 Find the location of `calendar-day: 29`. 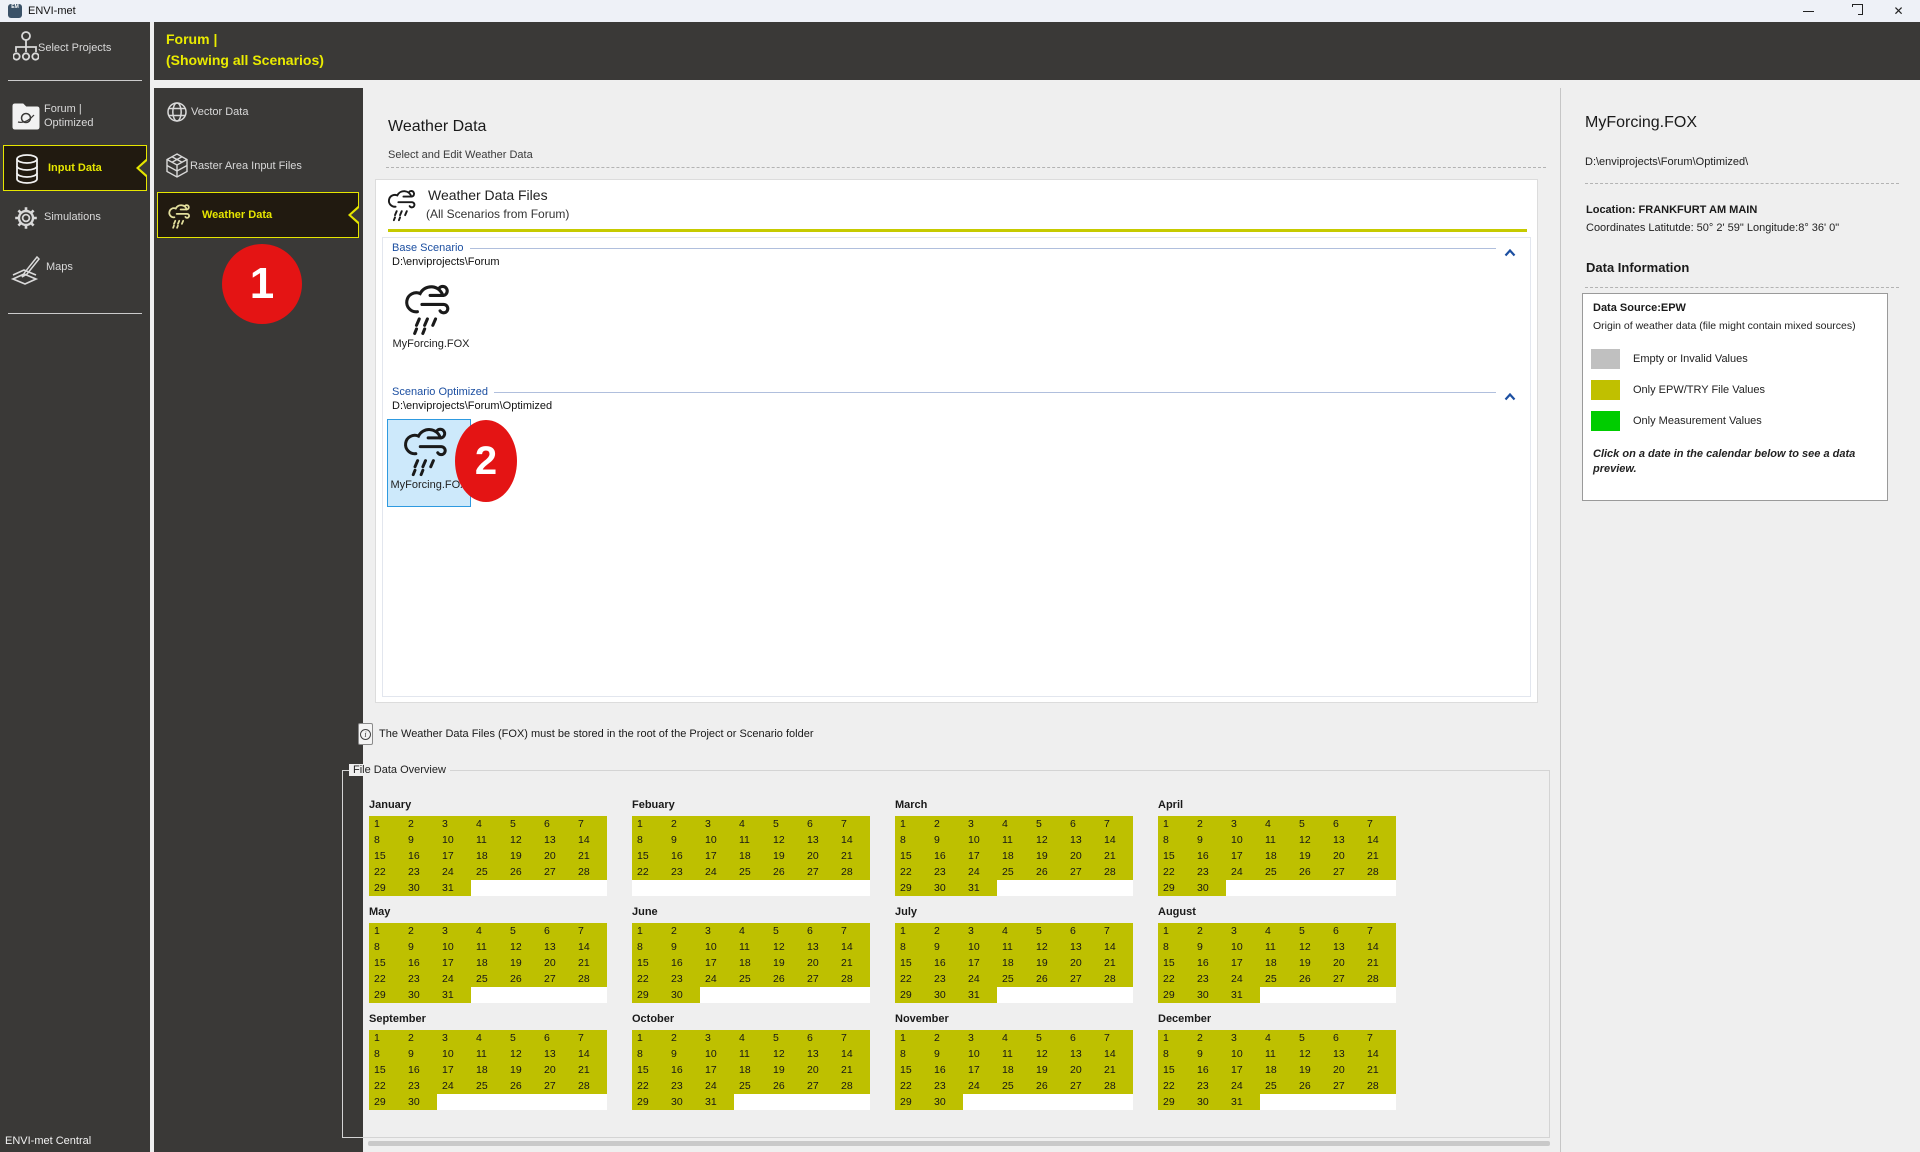

calendar-day: 29 is located at coordinates (649, 995).